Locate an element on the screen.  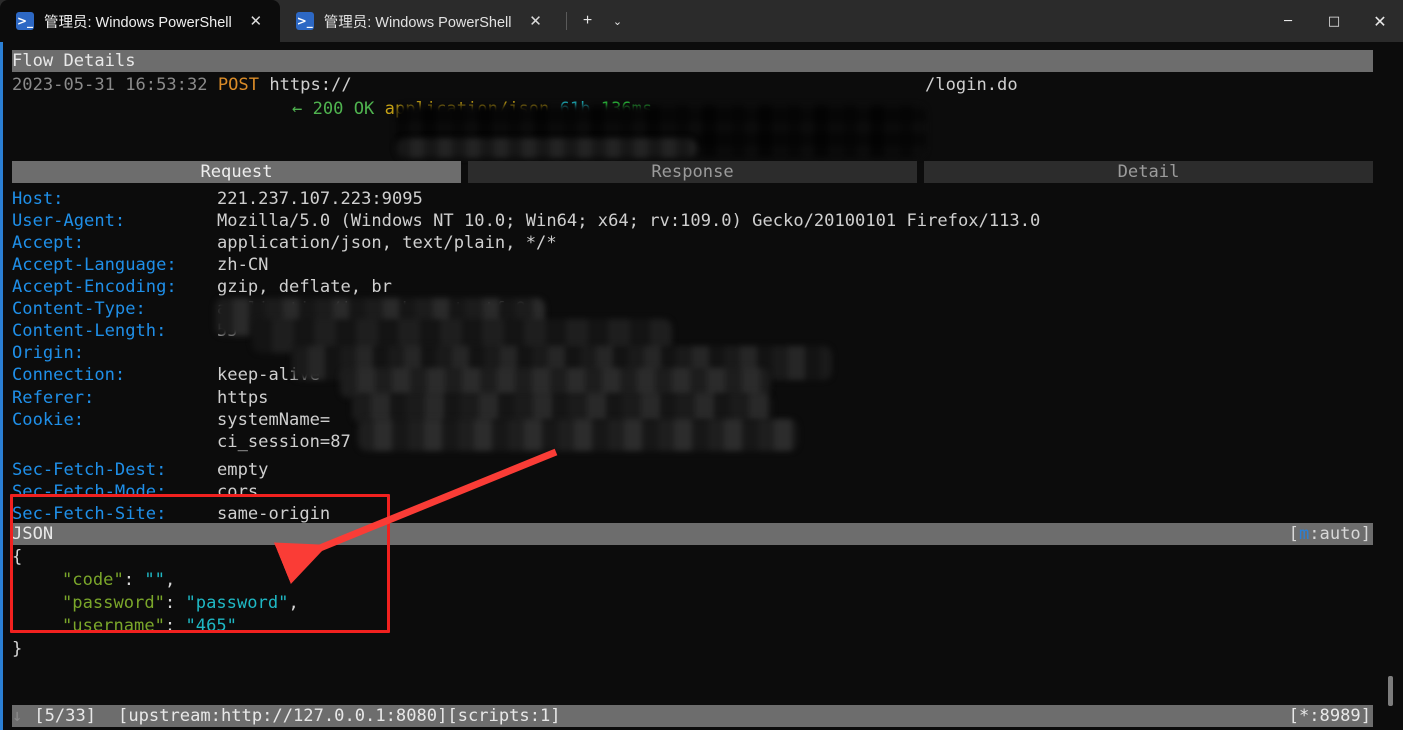
header-name: Host: is located at coordinates (38, 199).